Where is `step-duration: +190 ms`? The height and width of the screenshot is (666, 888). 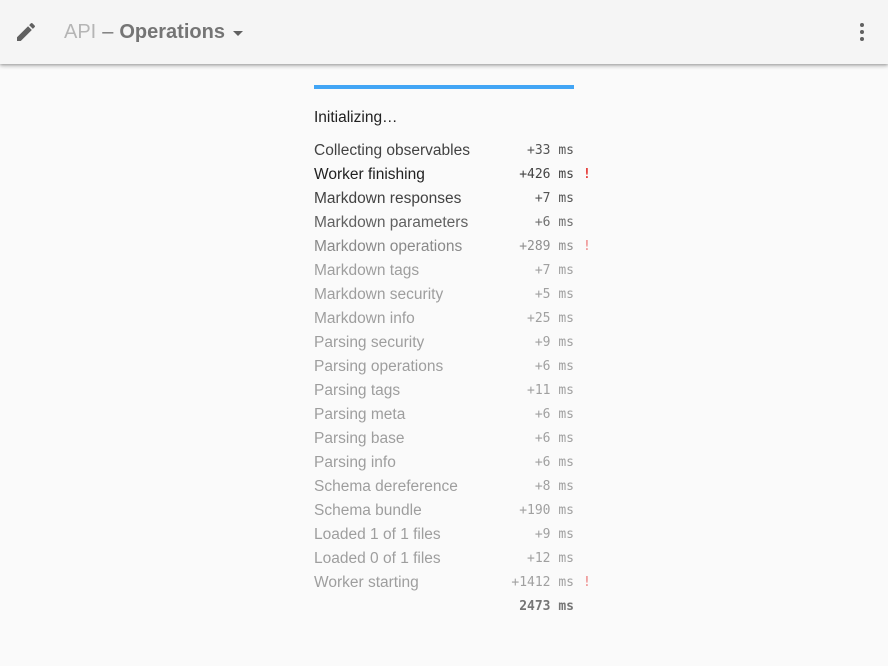 step-duration: +190 ms is located at coordinates (546, 510).